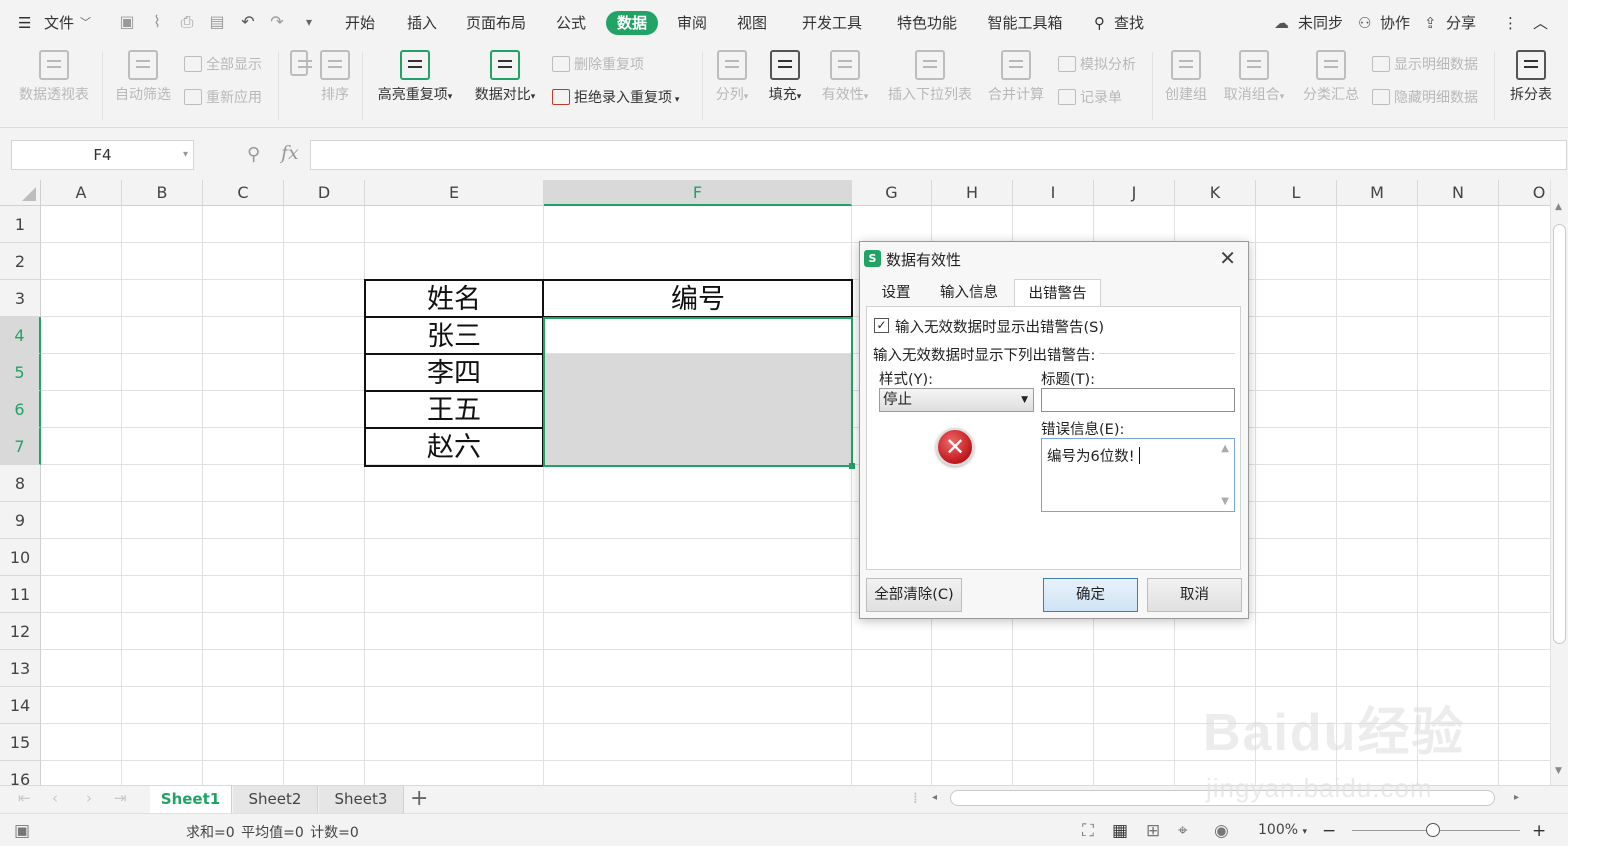 The image size is (1600, 862). Describe the element at coordinates (1540, 23) in the screenshot. I see `collapse-ribbon-icon: ︿` at that location.